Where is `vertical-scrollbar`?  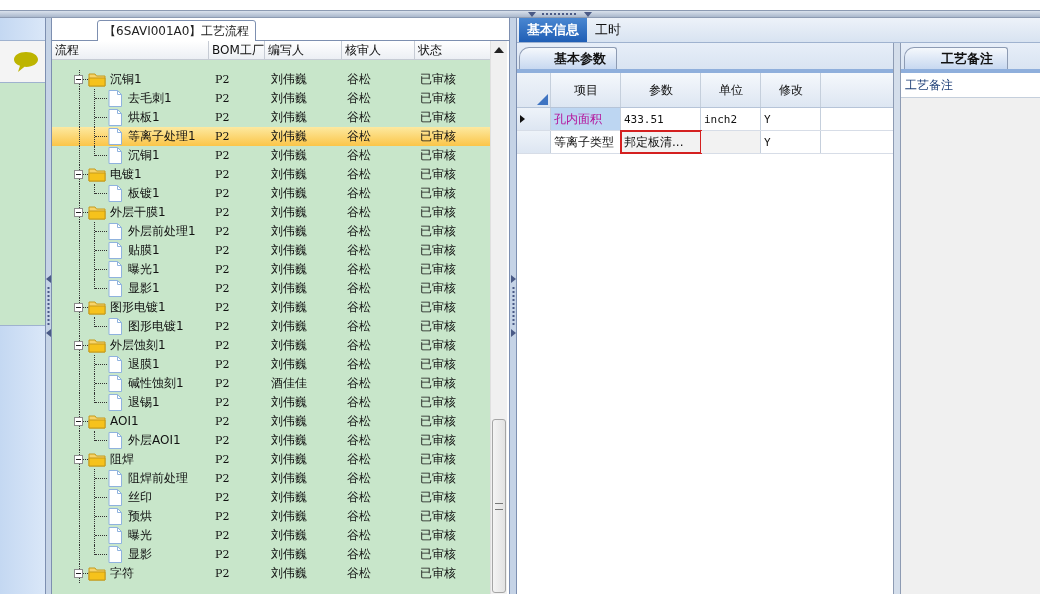 vertical-scrollbar is located at coordinates (498, 317).